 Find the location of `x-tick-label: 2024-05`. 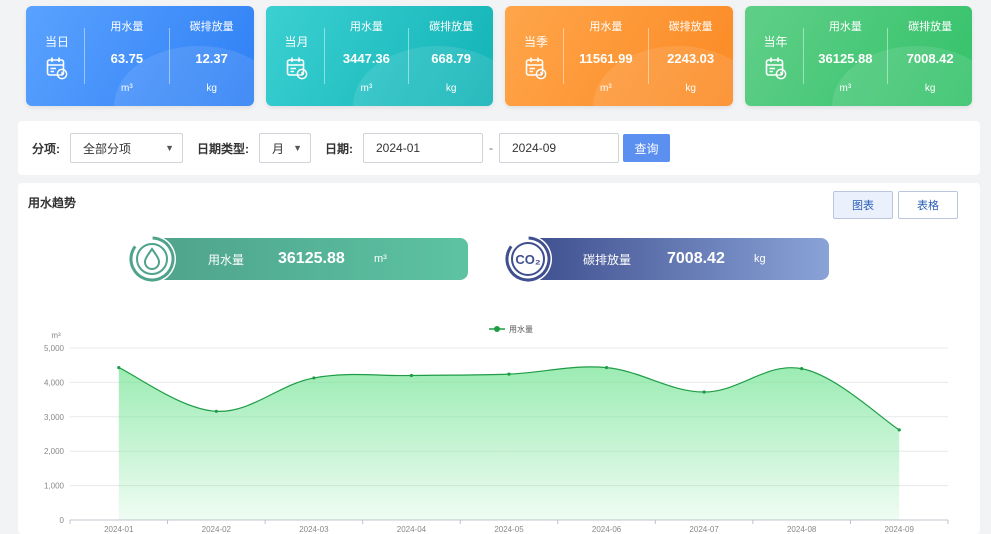

x-tick-label: 2024-05 is located at coordinates (509, 529).